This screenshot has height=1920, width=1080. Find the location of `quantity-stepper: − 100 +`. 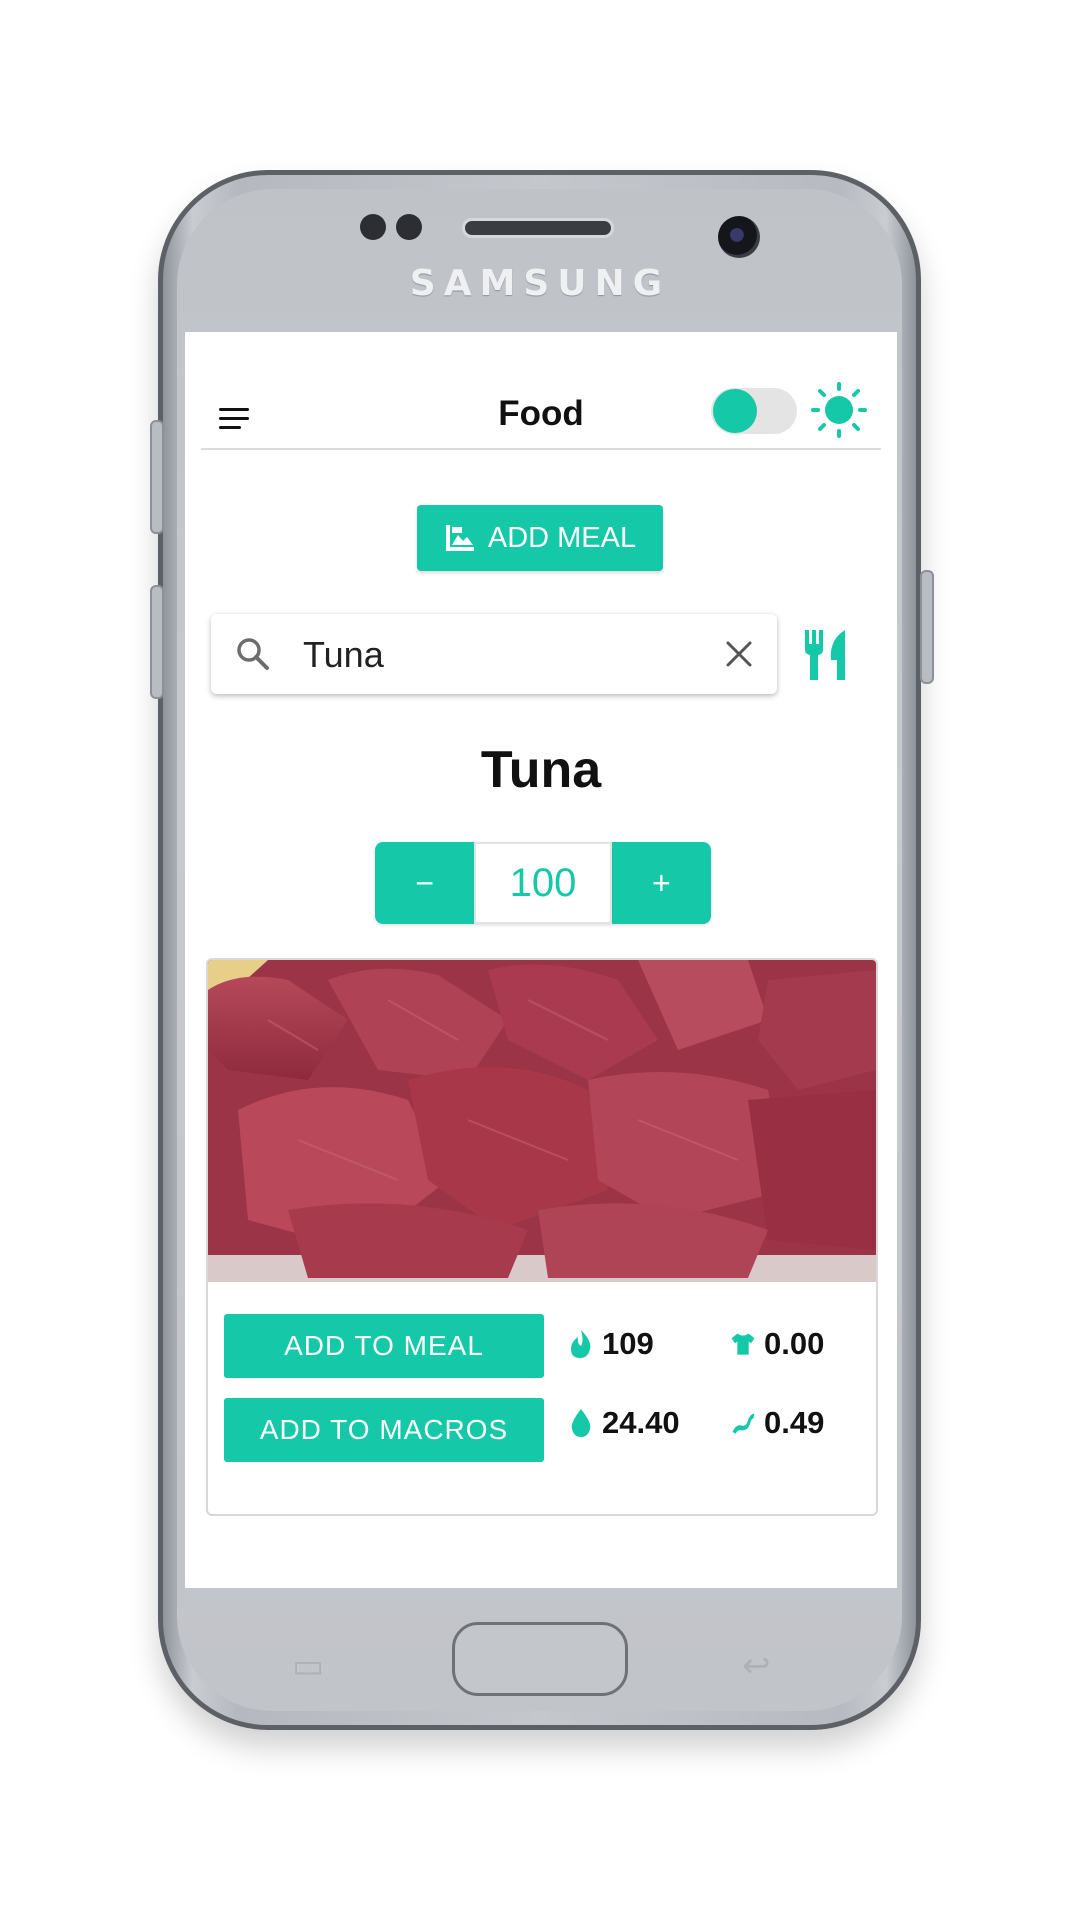

quantity-stepper: − 100 + is located at coordinates (543, 883).